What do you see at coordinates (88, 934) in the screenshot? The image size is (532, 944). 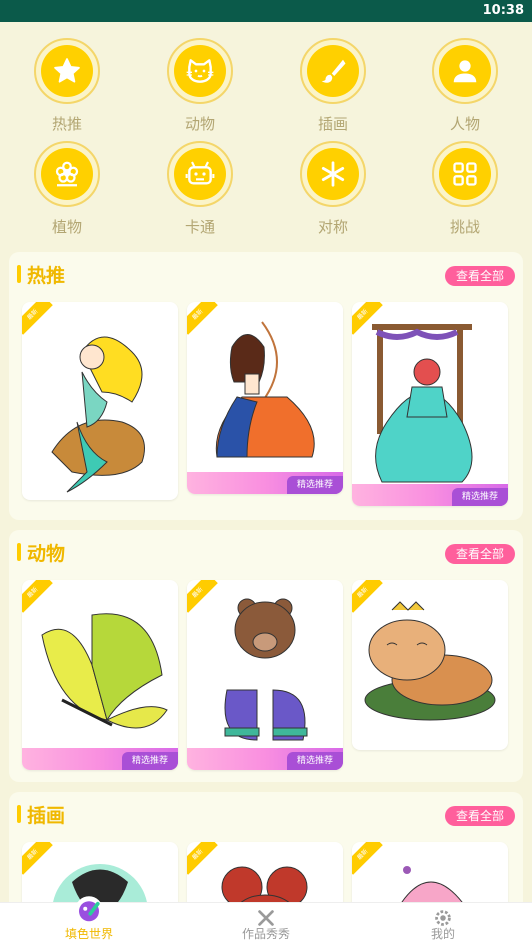 I see `tab-label: 填色世界` at bounding box center [88, 934].